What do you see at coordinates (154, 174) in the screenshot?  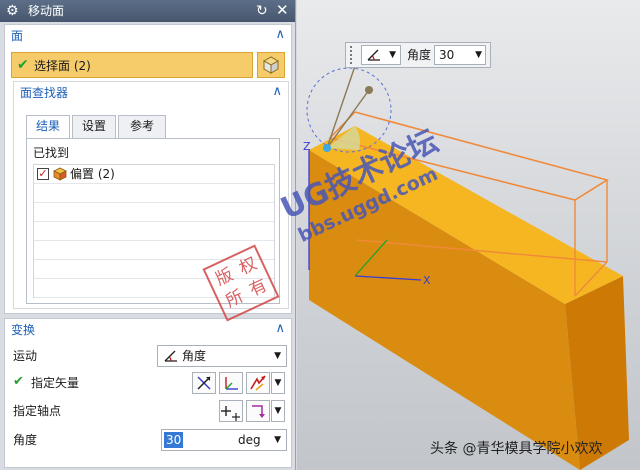 I see `list-item: ✓ 偏置 (2)` at bounding box center [154, 174].